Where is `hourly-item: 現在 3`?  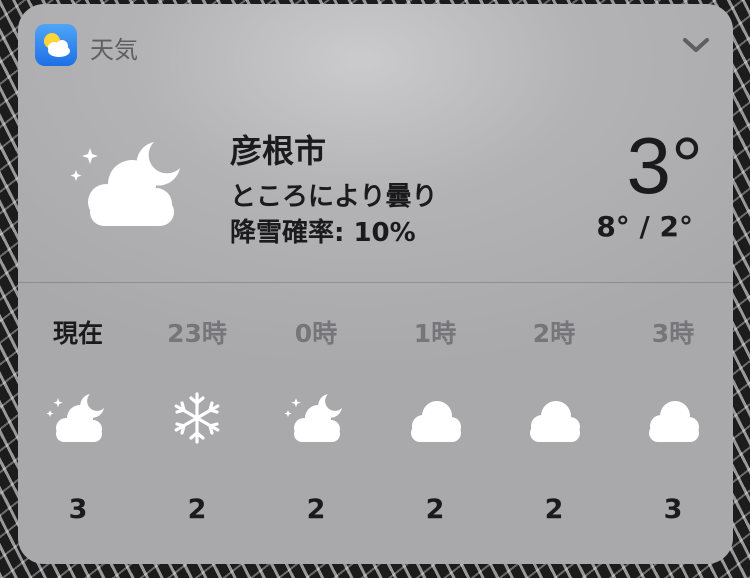
hourly-item: 現在 3 is located at coordinates (78, 424).